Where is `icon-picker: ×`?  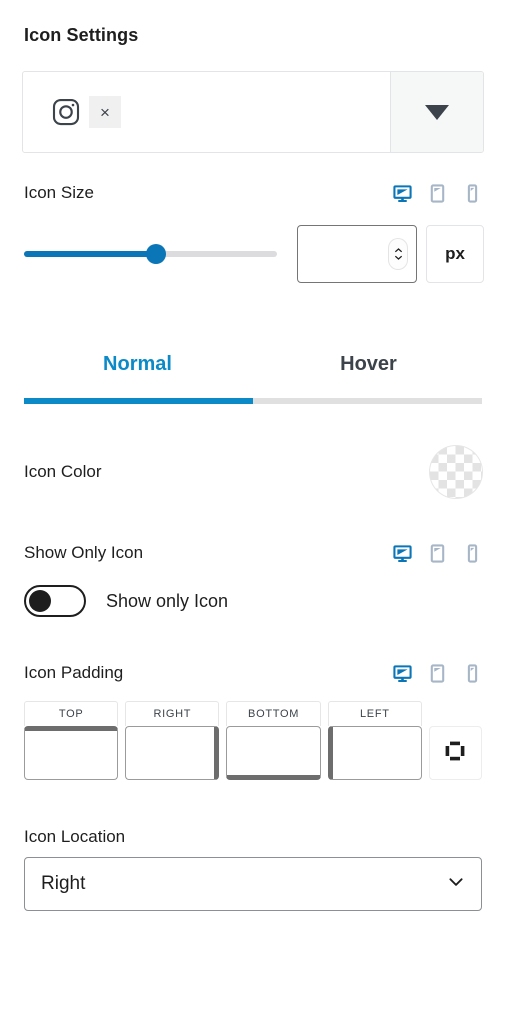
icon-picker: × is located at coordinates (253, 112).